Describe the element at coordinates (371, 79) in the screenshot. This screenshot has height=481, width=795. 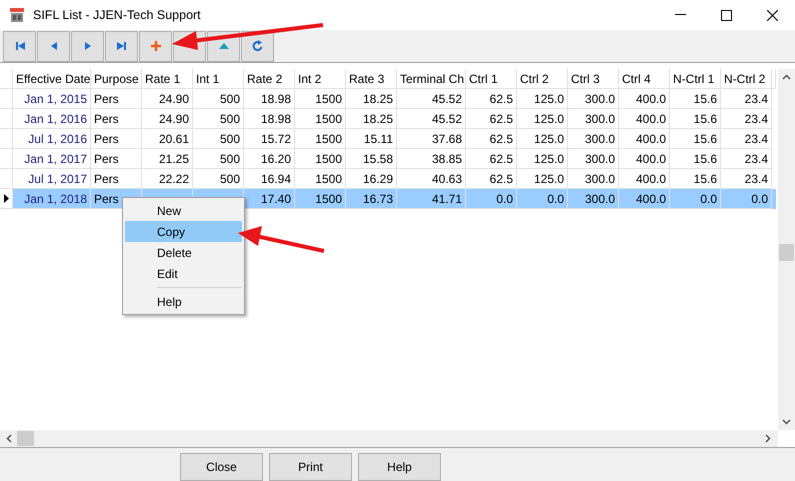
I see `column-header: Rate 3` at that location.